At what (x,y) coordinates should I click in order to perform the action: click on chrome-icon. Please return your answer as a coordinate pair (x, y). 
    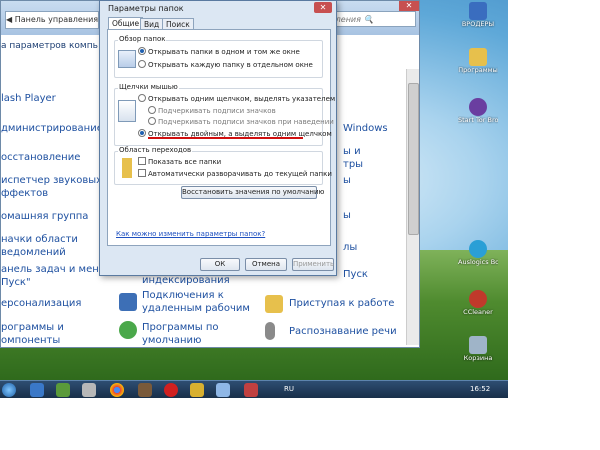
    Looking at the image, I should click on (117, 390).